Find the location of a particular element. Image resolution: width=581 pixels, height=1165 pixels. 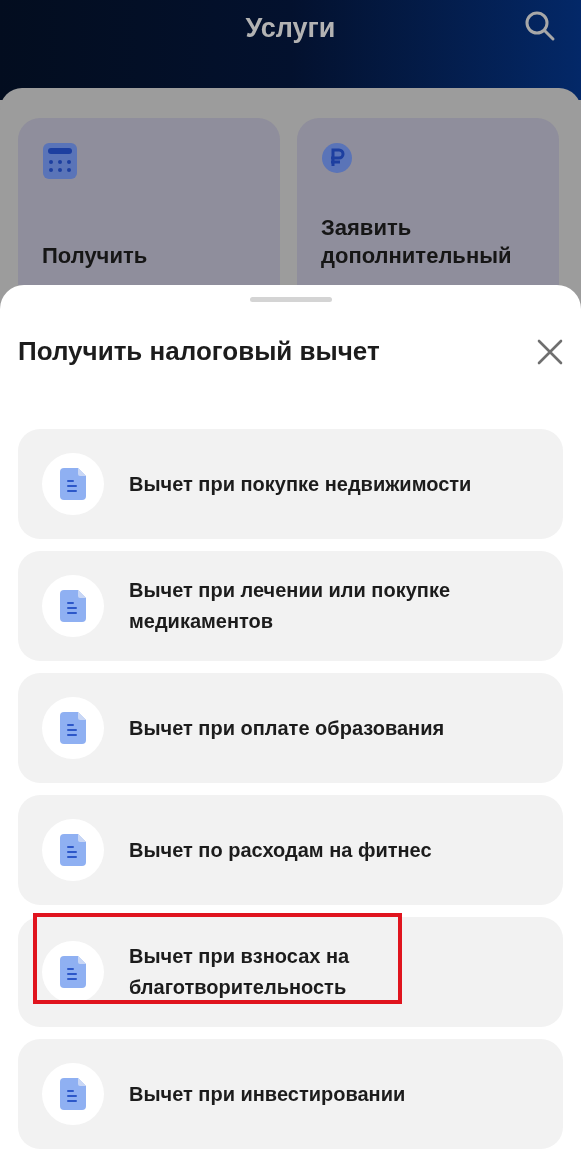

list-item: Вычет при покупке недвижимости is located at coordinates (290, 484).